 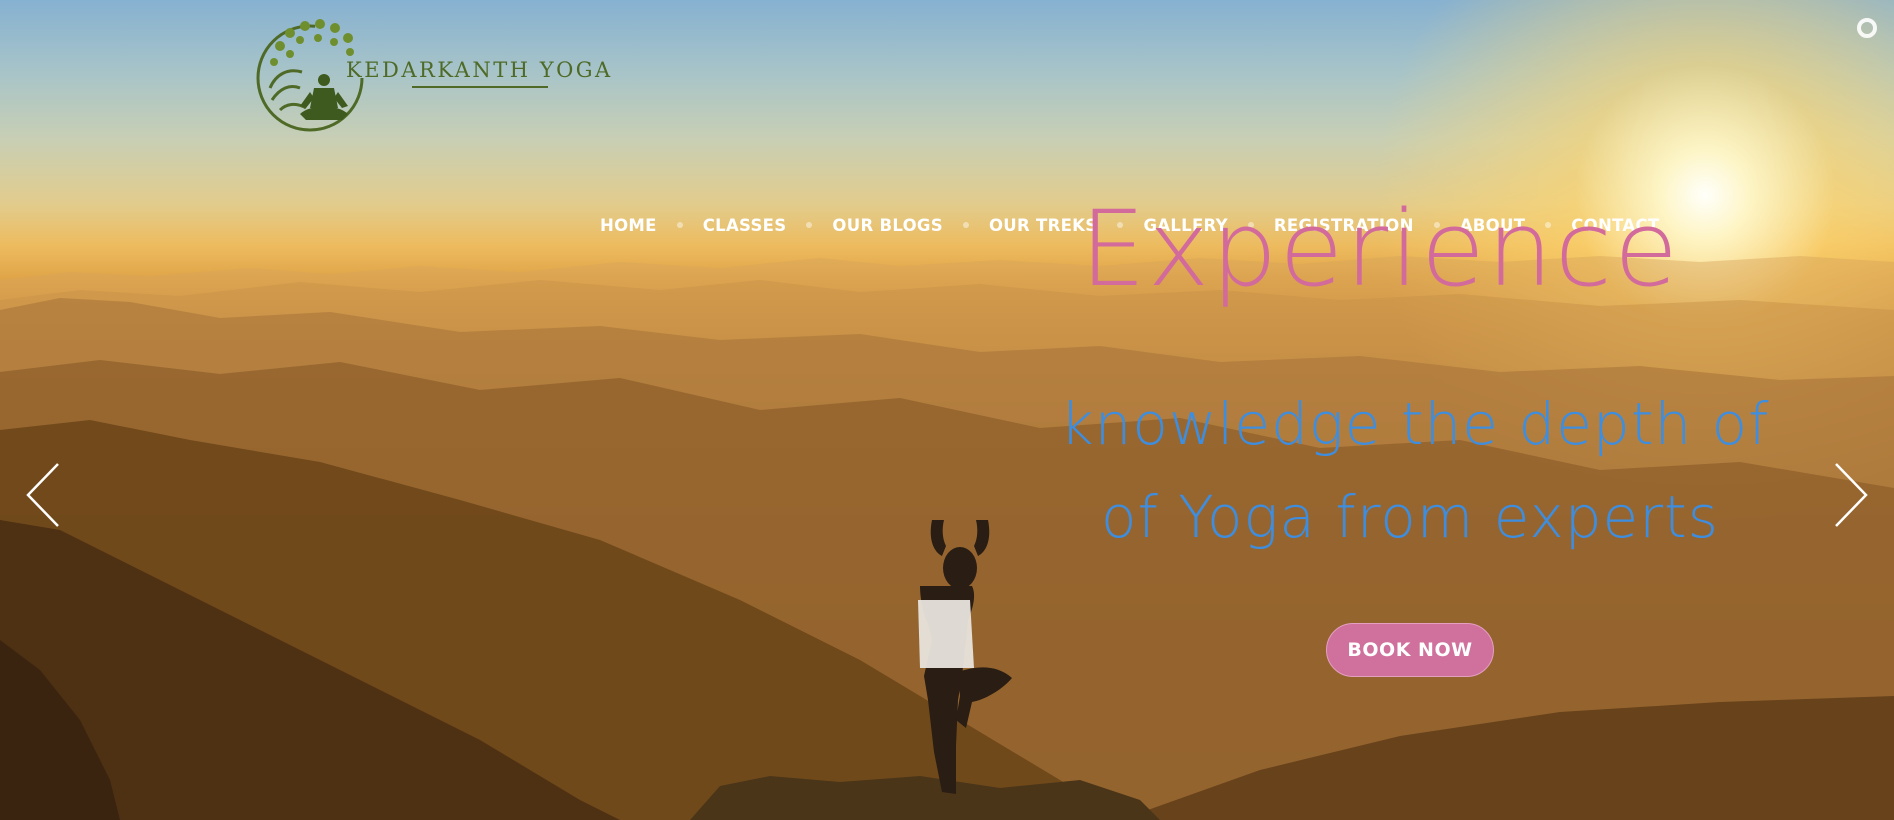 What do you see at coordinates (479, 70) in the screenshot?
I see `brand-name: KEDARKANTH YOGA` at bounding box center [479, 70].